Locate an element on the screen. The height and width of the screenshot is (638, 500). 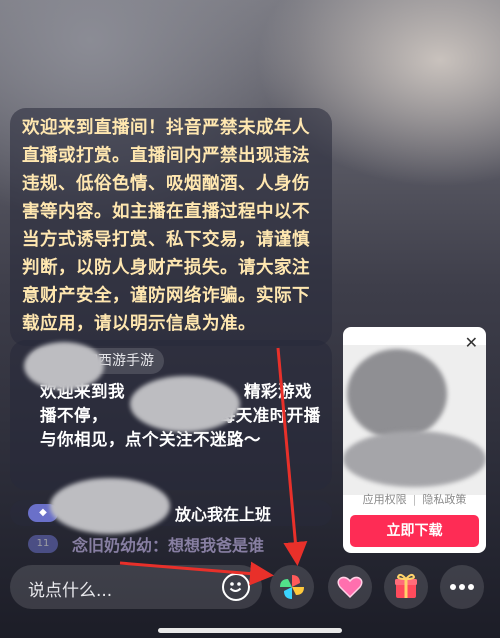
ad-image is located at coordinates (414, 420).